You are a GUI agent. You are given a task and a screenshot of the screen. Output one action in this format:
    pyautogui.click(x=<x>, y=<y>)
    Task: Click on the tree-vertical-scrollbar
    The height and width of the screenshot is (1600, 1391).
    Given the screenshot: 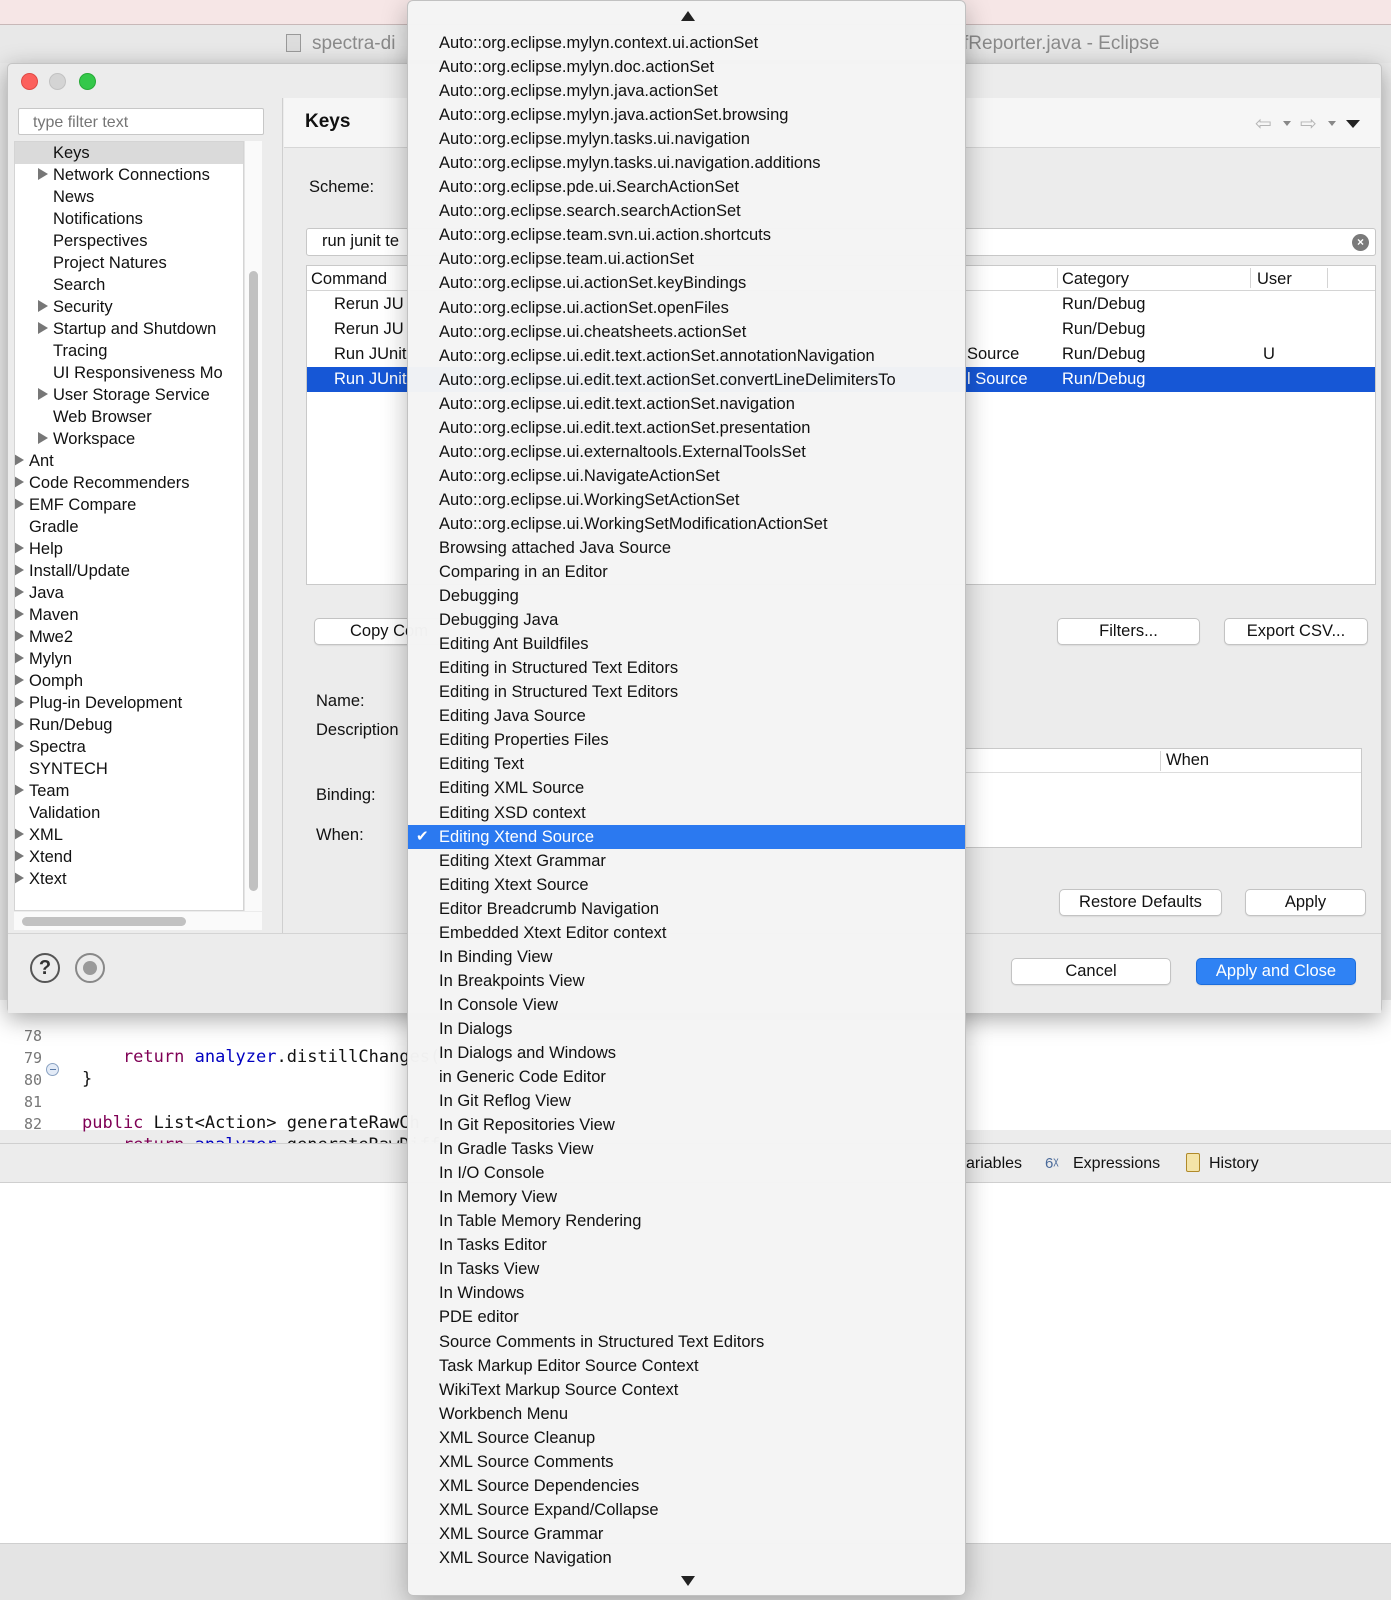 What is the action you would take?
    pyautogui.click(x=253, y=526)
    